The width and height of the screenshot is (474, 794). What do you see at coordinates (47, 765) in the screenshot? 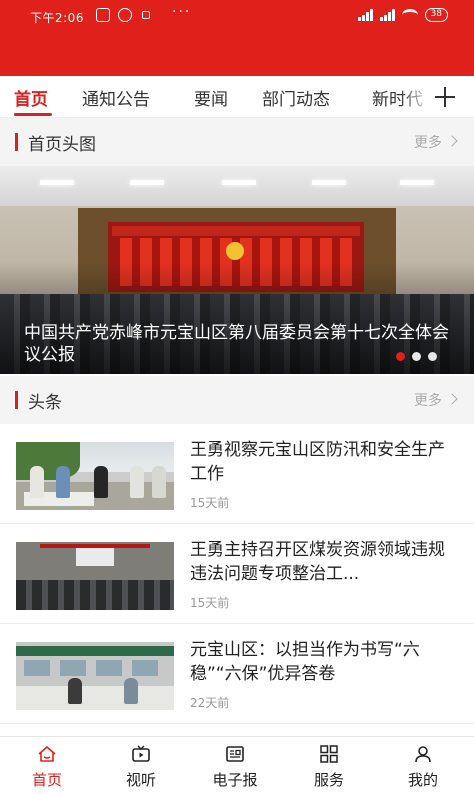
I see `nav-home: 首页` at bounding box center [47, 765].